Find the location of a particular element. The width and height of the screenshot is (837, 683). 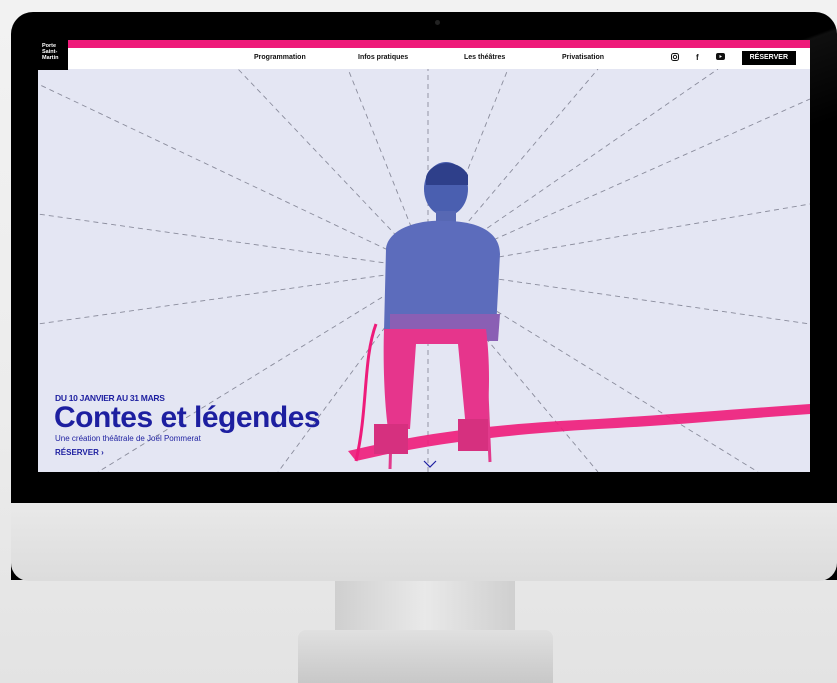

camera is located at coordinates (437, 22).